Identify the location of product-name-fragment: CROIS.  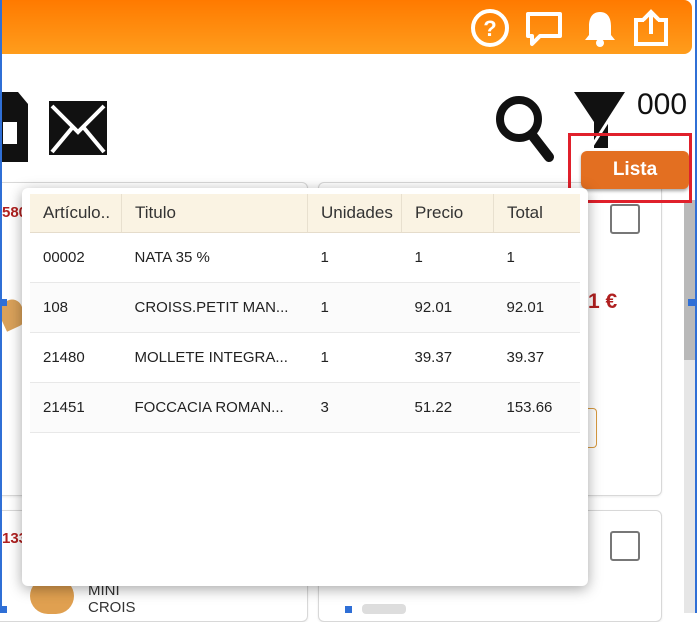
(112, 607).